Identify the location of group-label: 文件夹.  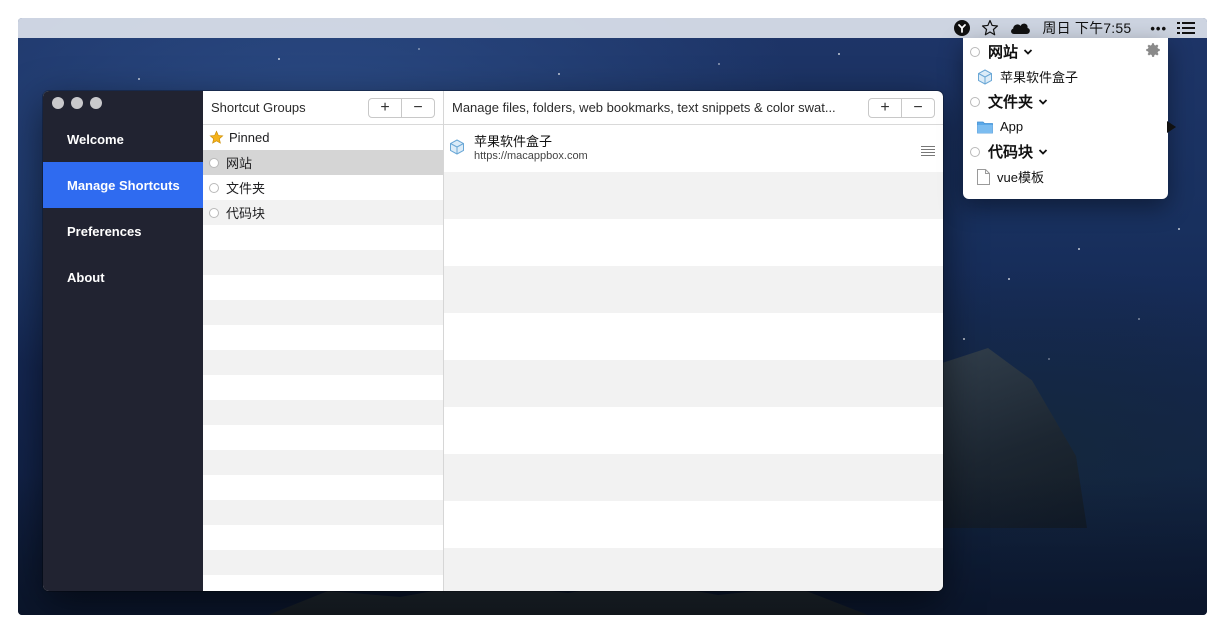
(246, 188).